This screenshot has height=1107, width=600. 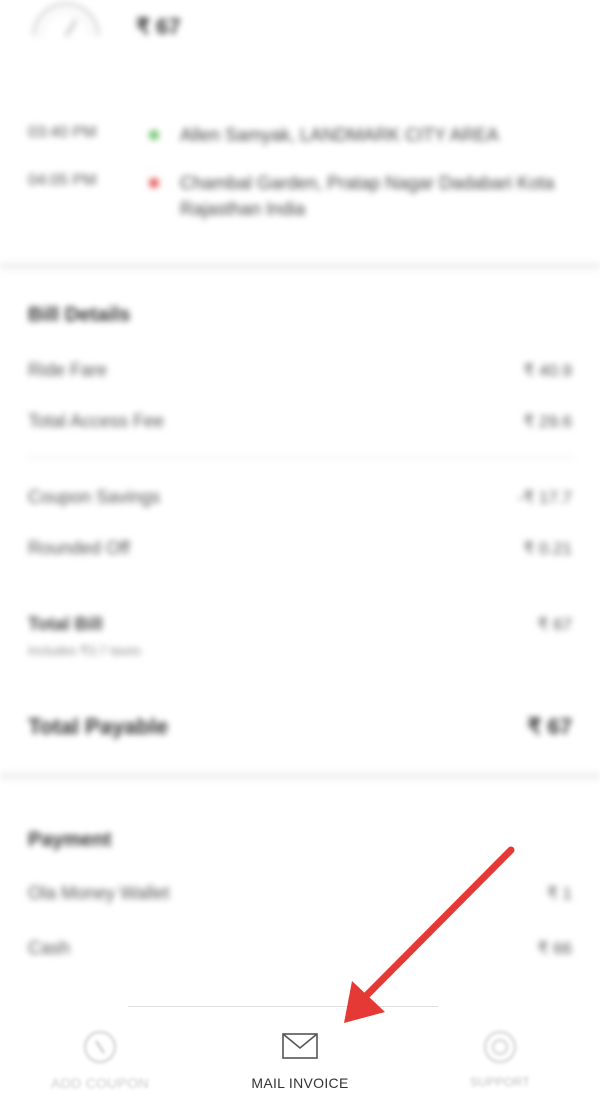 I want to click on total-bill-value: ₹ 67, so click(x=554, y=624).